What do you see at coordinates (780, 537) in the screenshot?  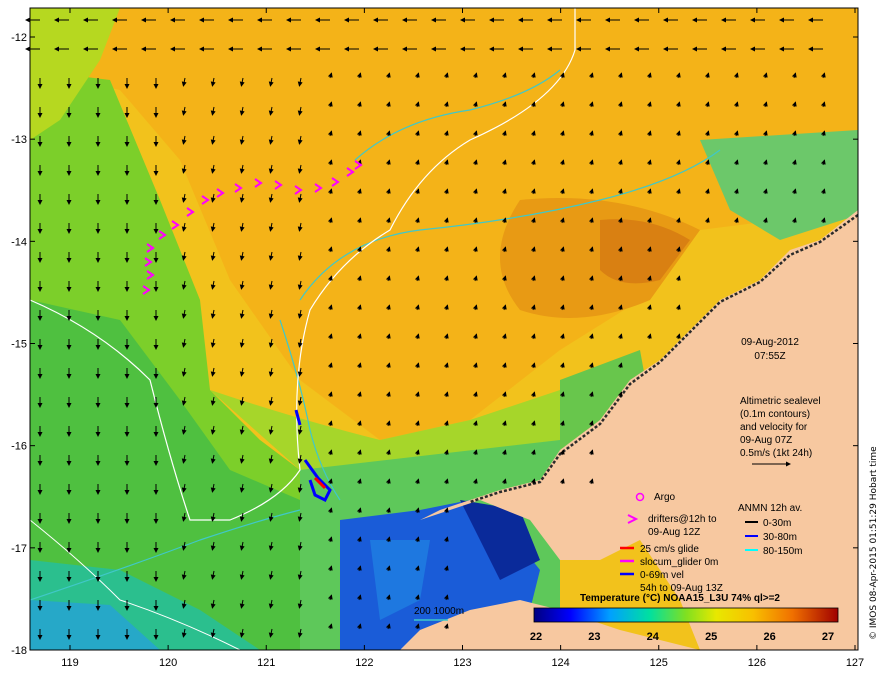 I see `legend-anmn-2: 30-80m` at bounding box center [780, 537].